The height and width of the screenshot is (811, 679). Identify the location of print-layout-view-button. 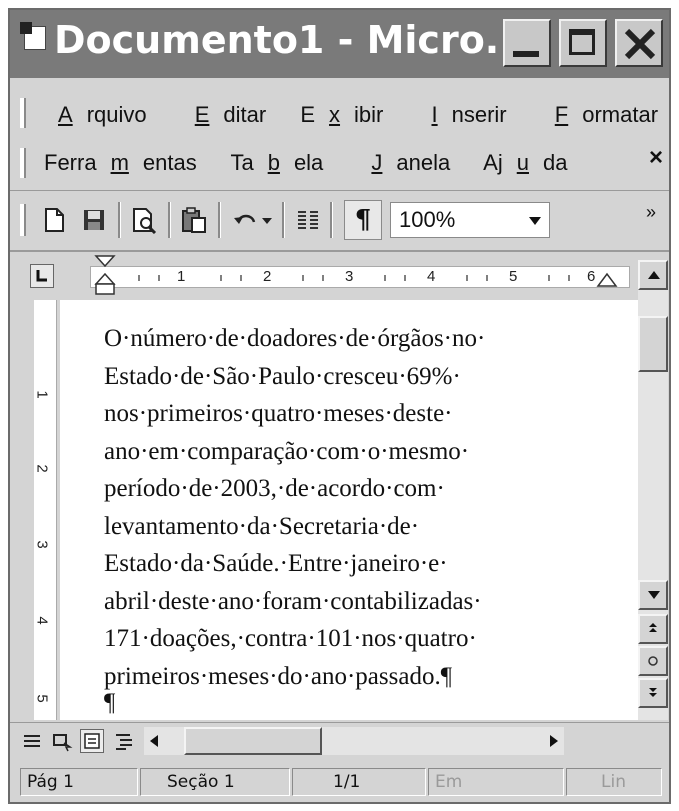
(92, 741).